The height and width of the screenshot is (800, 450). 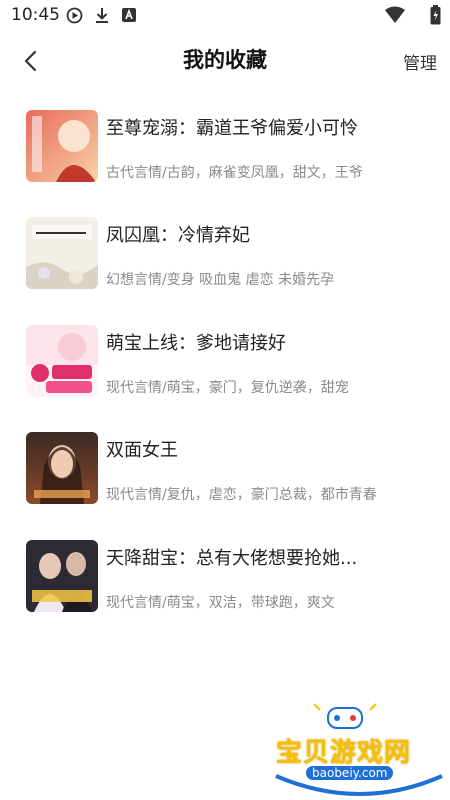 What do you see at coordinates (395, 17) in the screenshot?
I see `wifi-icon` at bounding box center [395, 17].